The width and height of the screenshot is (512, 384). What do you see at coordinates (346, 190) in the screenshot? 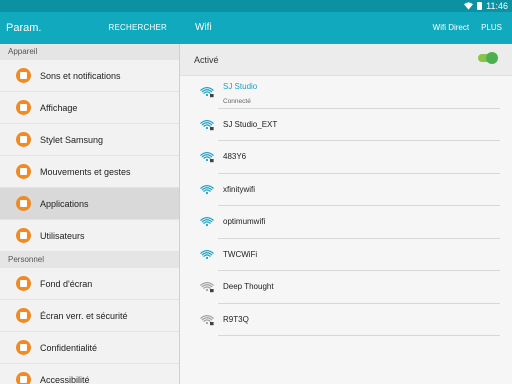
I see `network-item: xfinitywifi` at bounding box center [346, 190].